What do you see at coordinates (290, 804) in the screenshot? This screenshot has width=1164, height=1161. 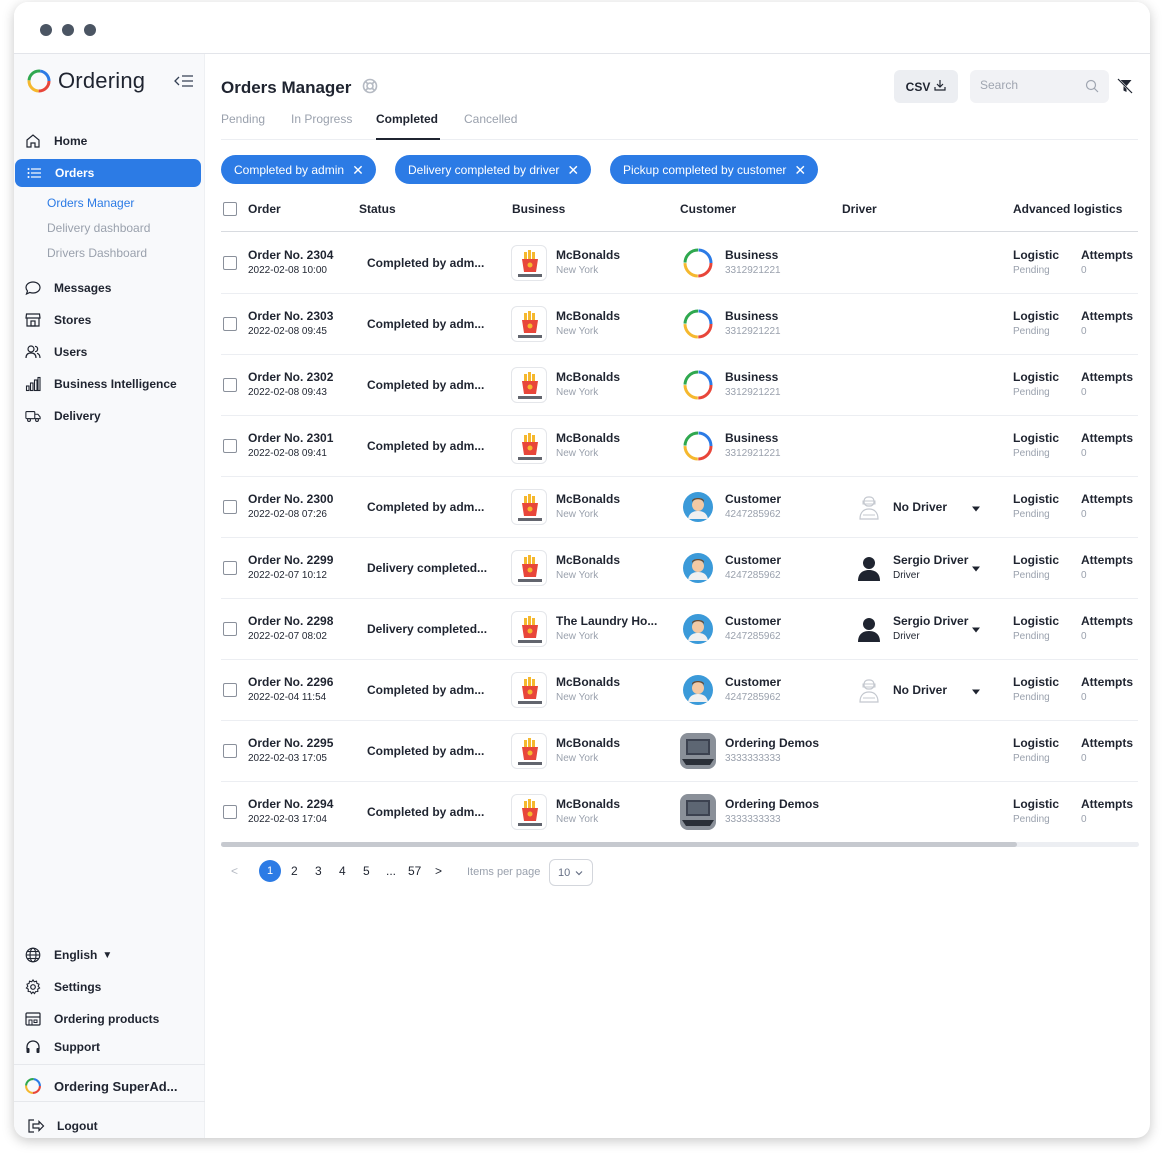 I see `order-number: Order No. 2294` at bounding box center [290, 804].